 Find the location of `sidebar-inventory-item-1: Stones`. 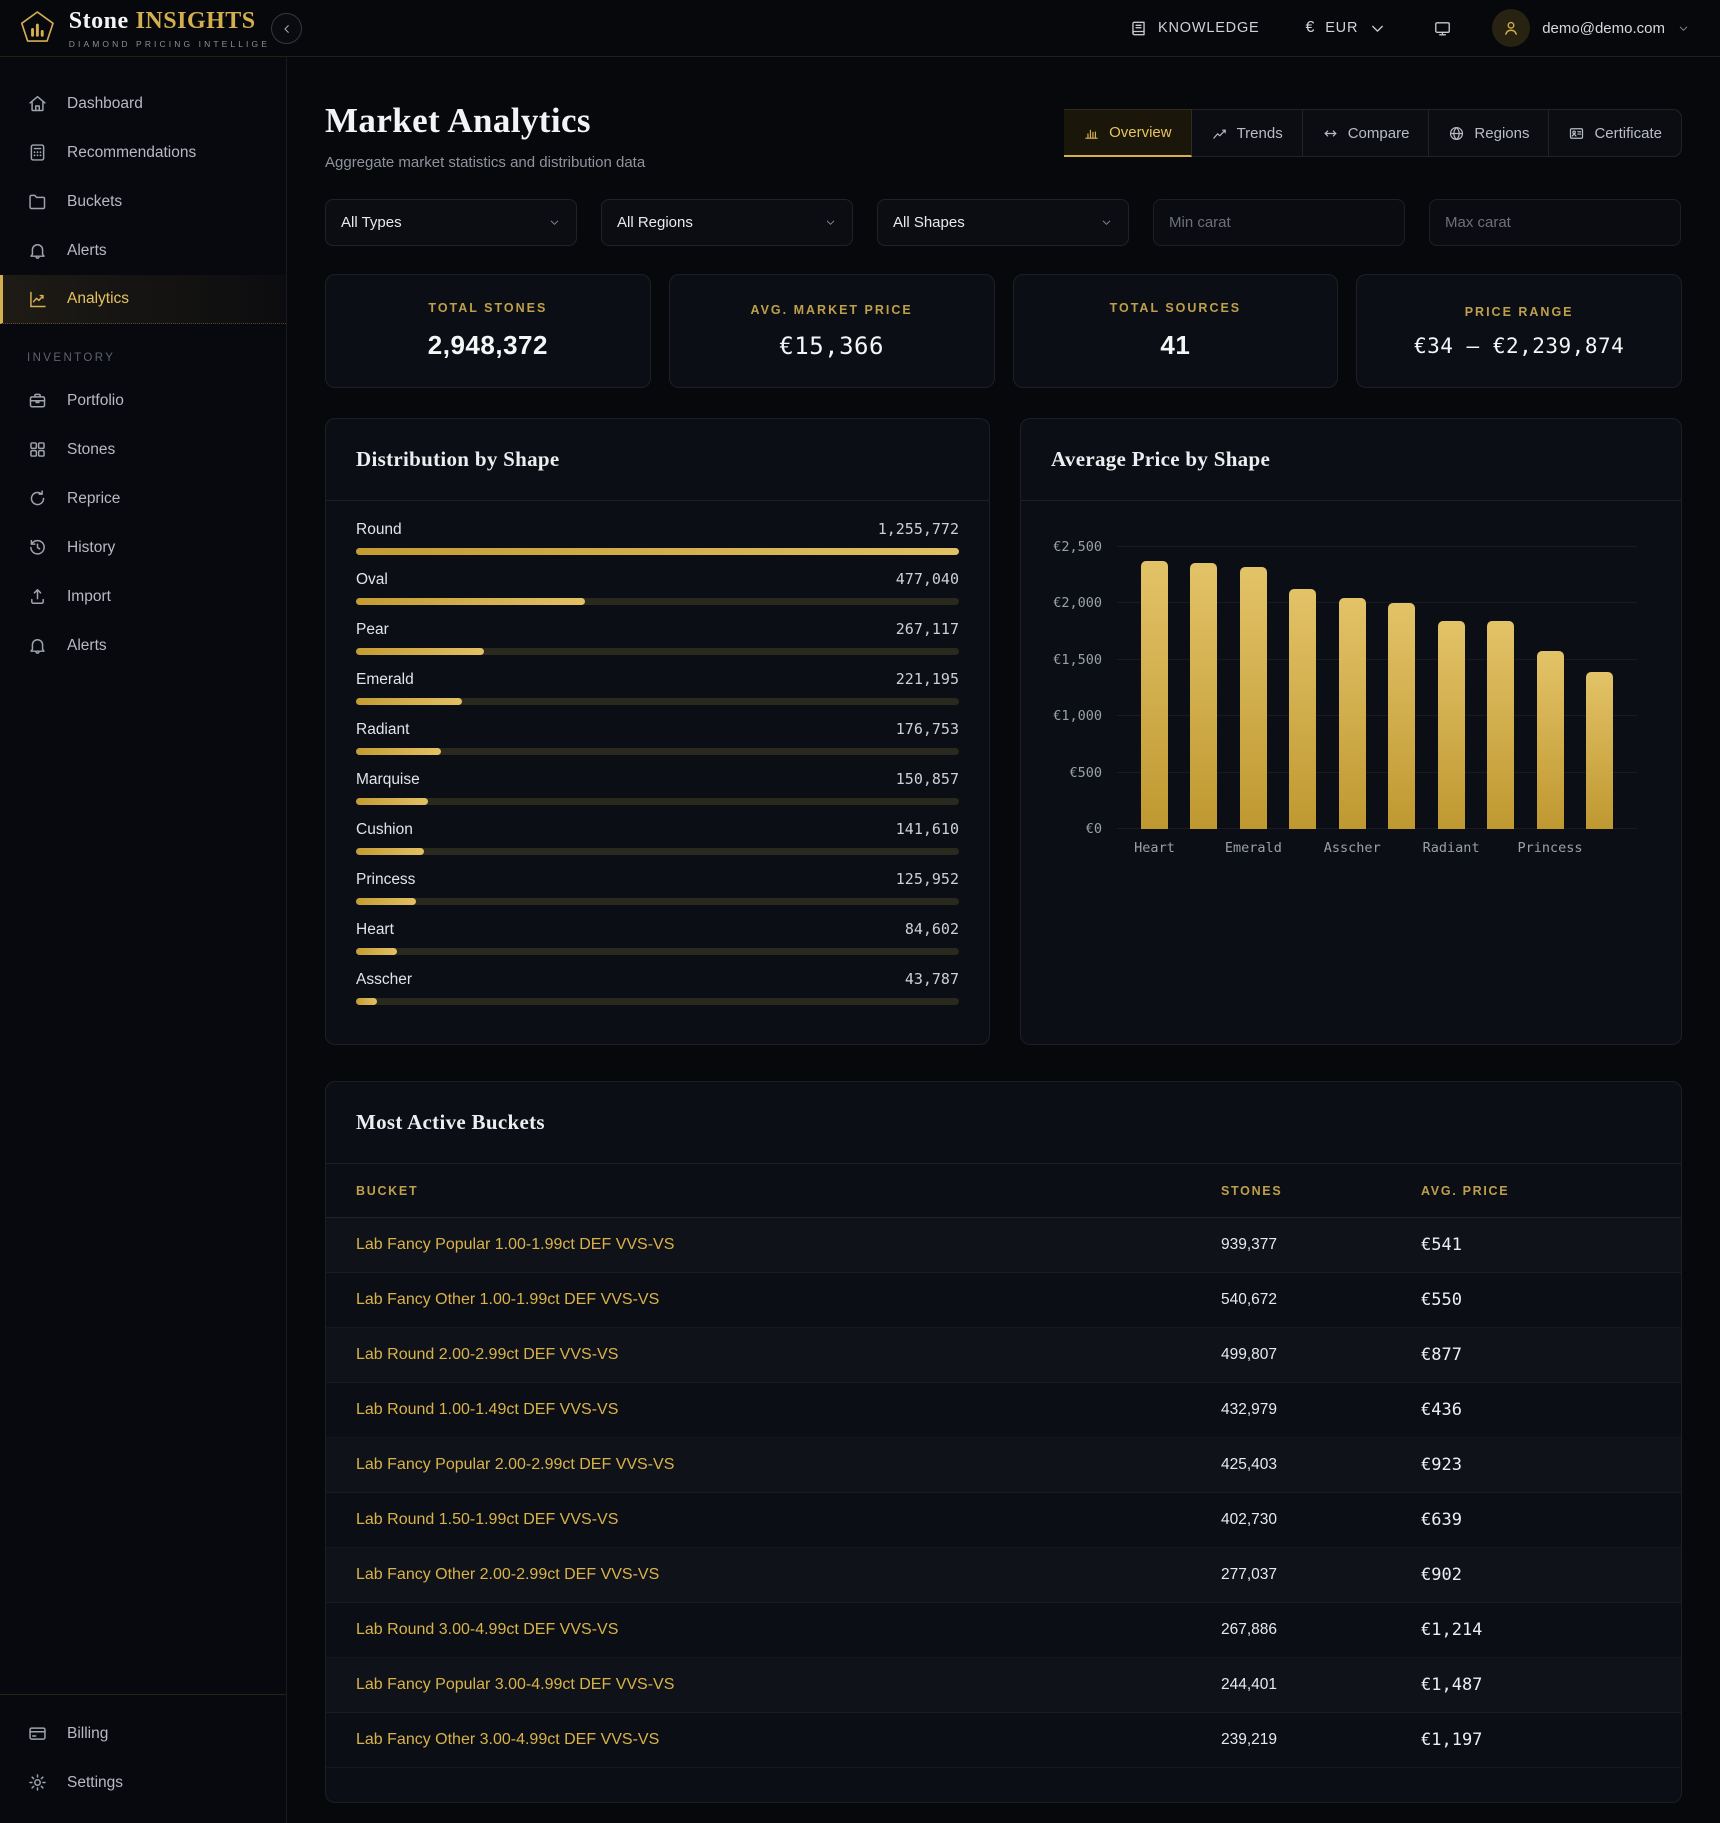

sidebar-inventory-item-1: Stones is located at coordinates (143, 449).